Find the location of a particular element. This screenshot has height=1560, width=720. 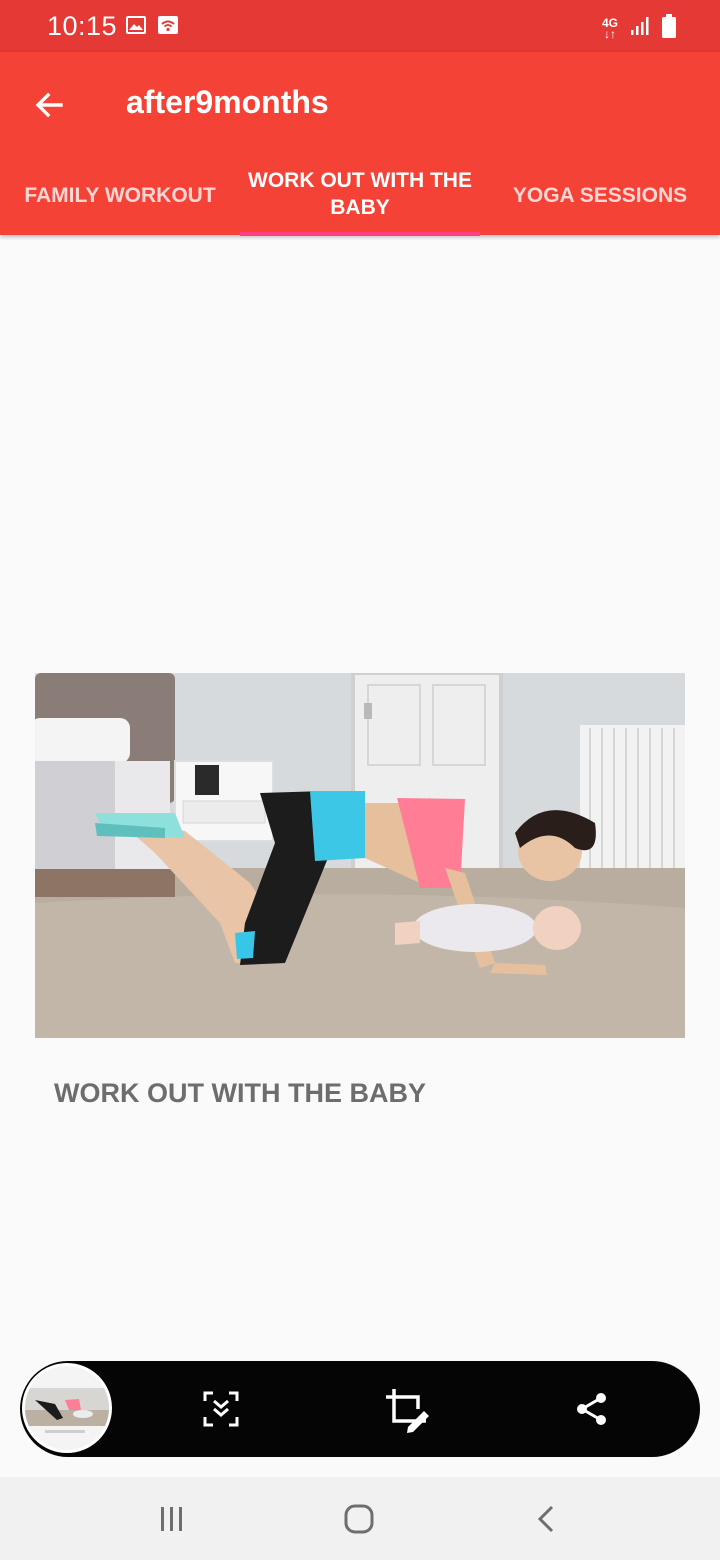

tab-indicator is located at coordinates (360, 234).